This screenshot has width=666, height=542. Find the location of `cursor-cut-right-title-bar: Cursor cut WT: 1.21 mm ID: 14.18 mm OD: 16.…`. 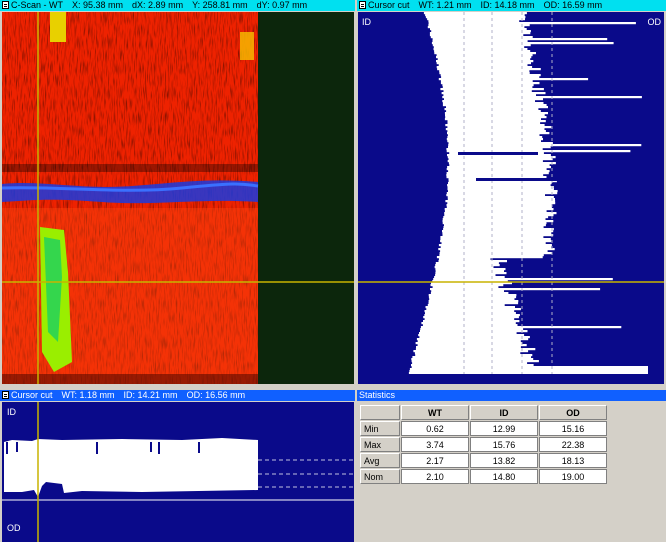

cursor-cut-right-title-bar: Cursor cut WT: 1.21 mm ID: 14.18 mm OD: 16.… is located at coordinates (511, 5).